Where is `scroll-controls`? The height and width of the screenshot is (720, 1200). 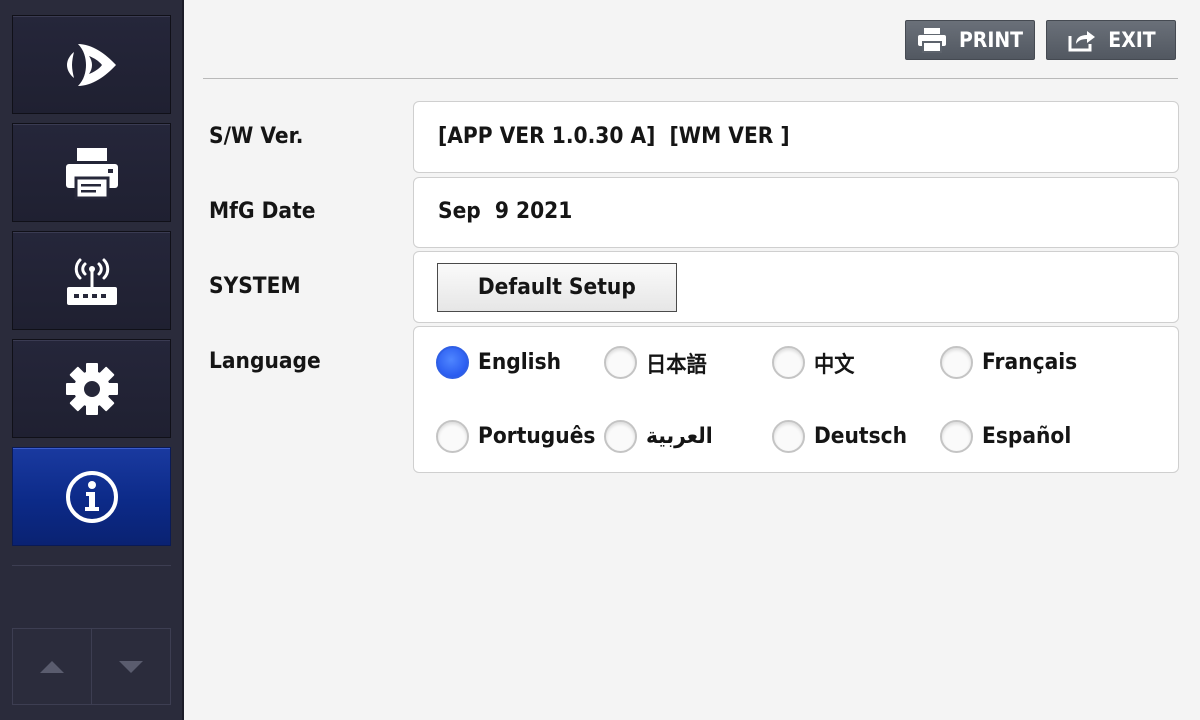 scroll-controls is located at coordinates (91, 666).